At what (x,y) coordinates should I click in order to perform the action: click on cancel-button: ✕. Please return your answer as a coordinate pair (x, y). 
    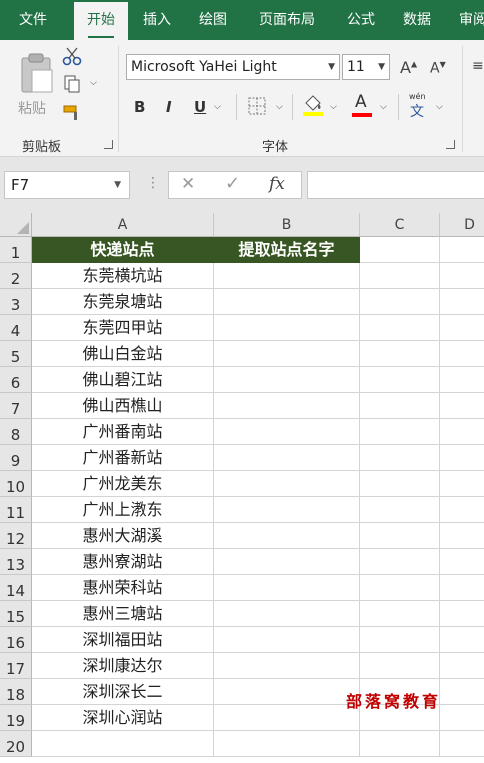
    Looking at the image, I should click on (188, 184).